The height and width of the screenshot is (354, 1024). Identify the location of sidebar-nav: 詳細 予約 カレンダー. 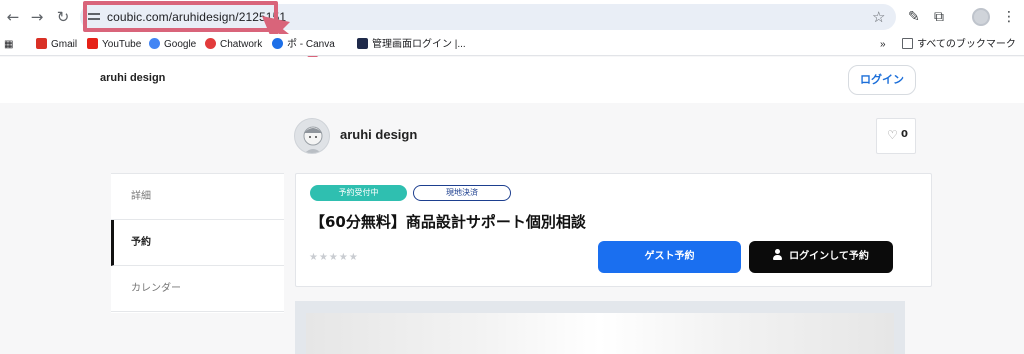
(197, 243).